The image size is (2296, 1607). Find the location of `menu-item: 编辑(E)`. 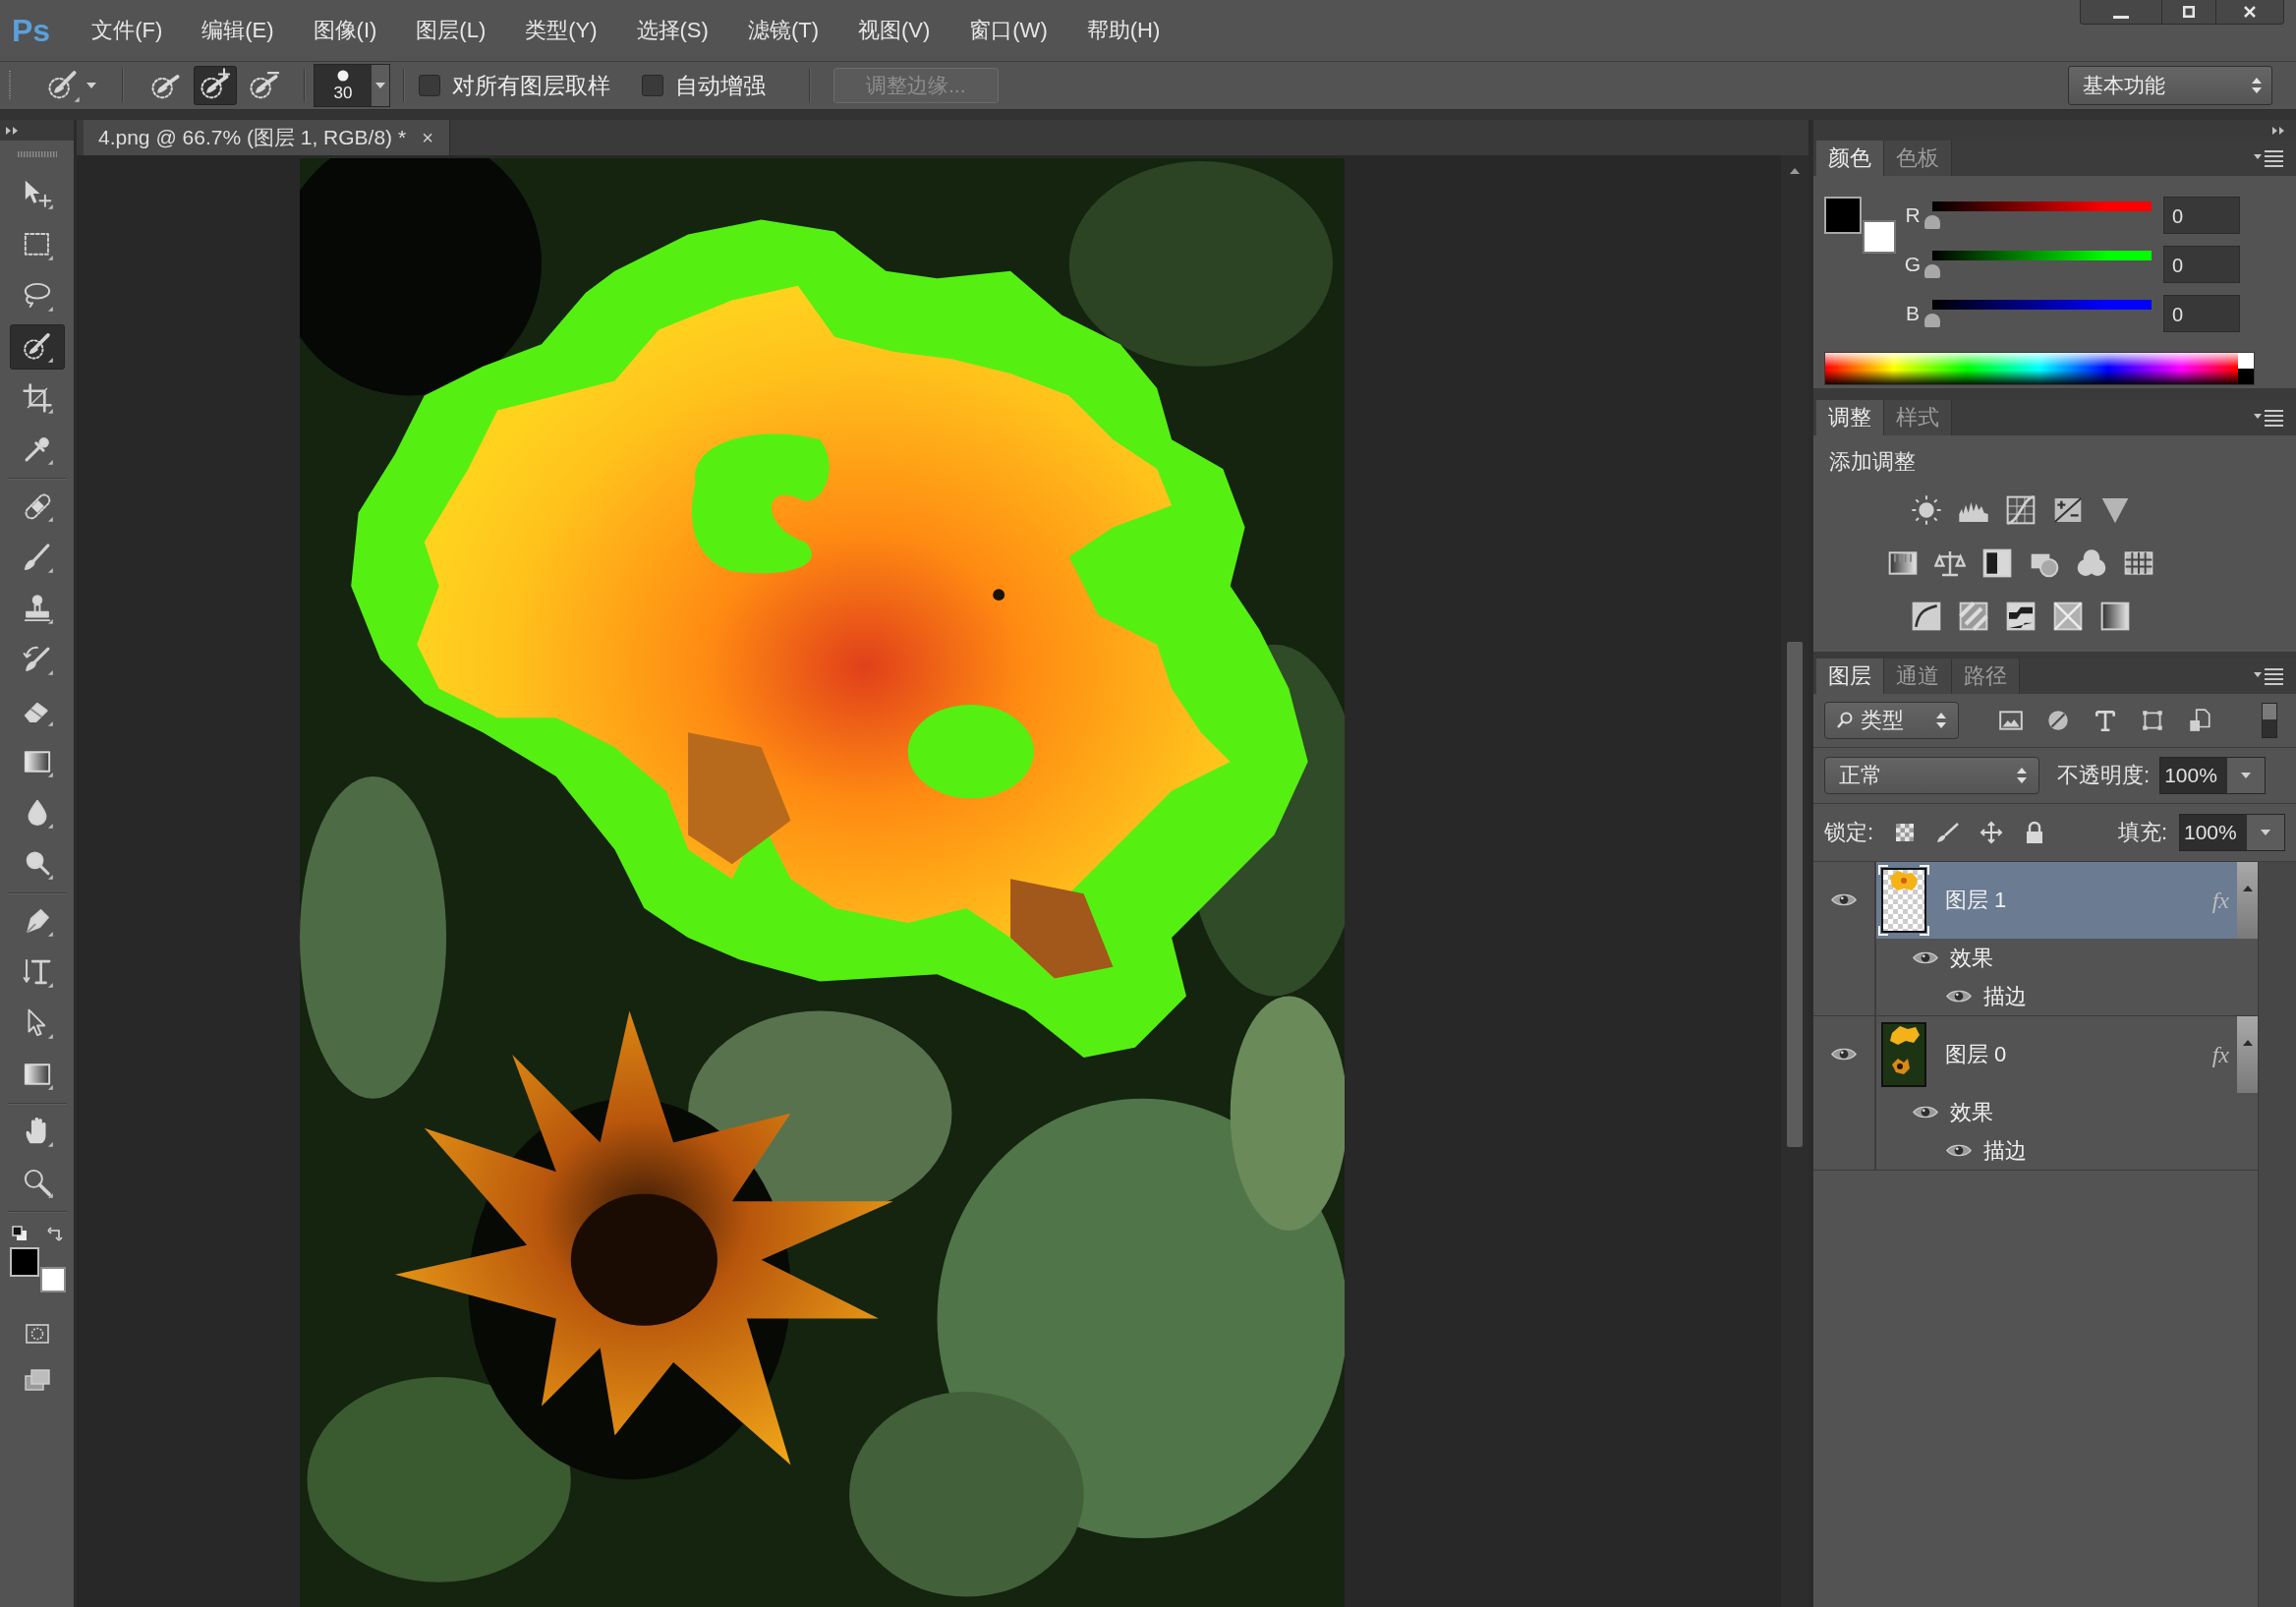

menu-item: 编辑(E) is located at coordinates (238, 30).